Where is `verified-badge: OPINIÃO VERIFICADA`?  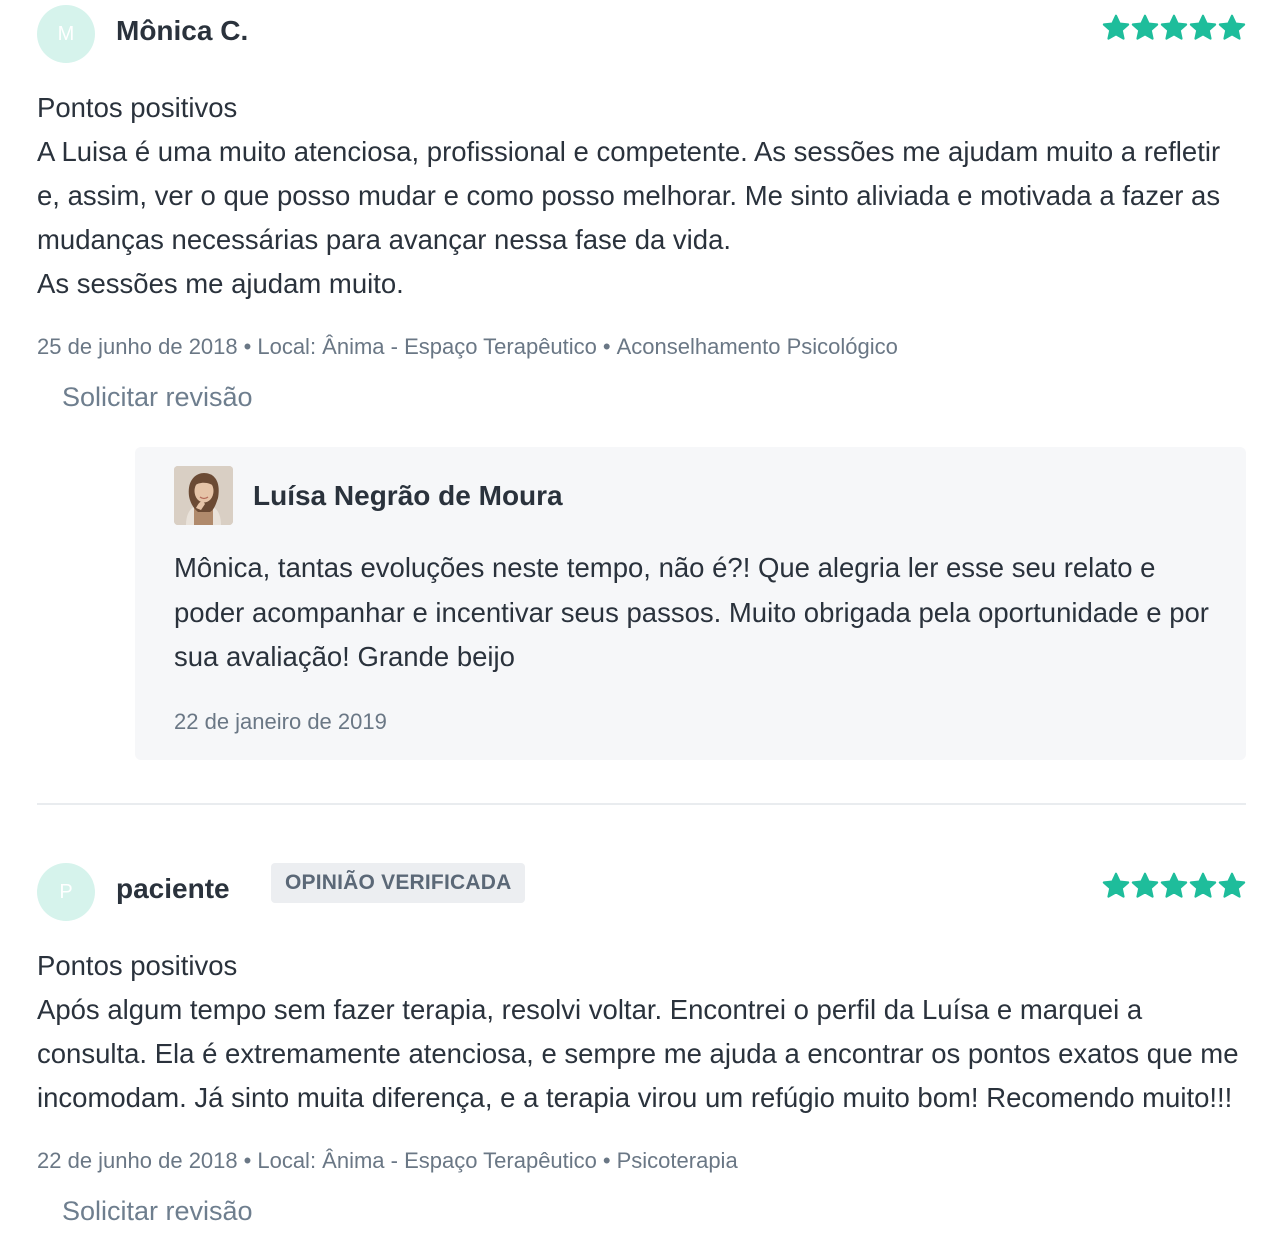 verified-badge: OPINIÃO VERIFICADA is located at coordinates (398, 883).